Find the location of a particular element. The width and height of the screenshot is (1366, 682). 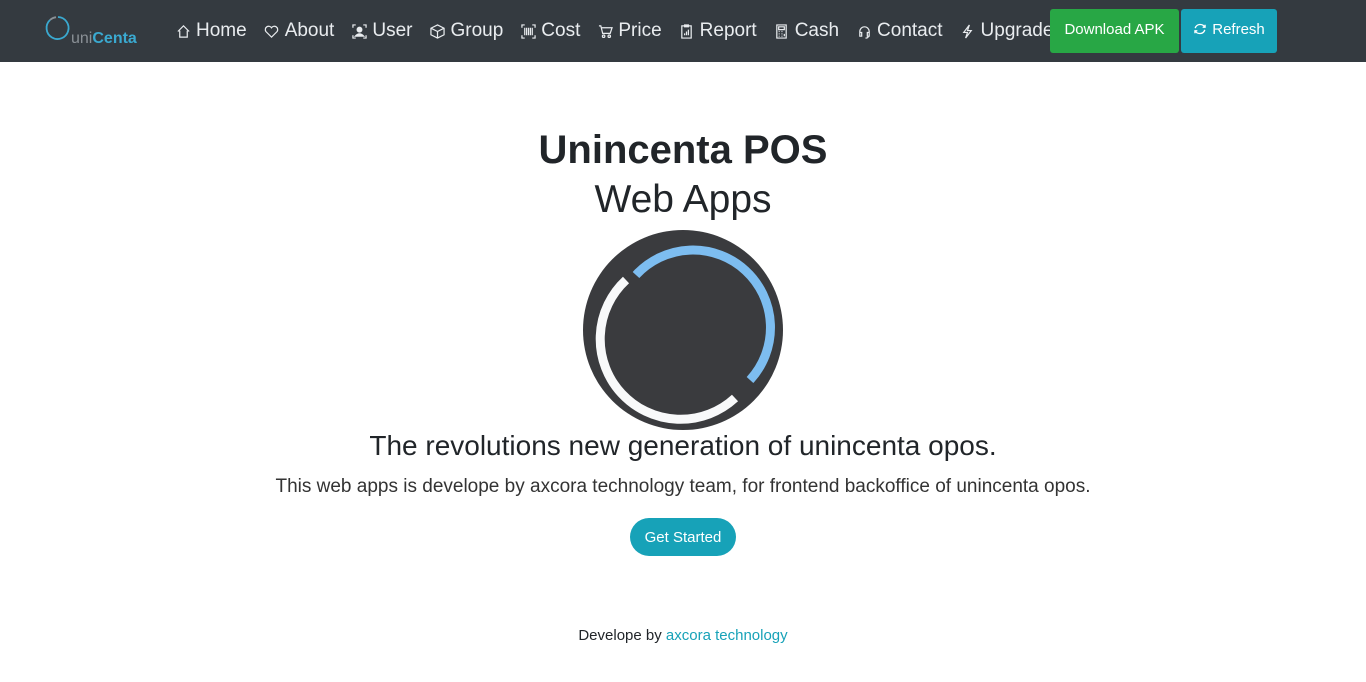

nav-cash: Cash is located at coordinates (806, 31).